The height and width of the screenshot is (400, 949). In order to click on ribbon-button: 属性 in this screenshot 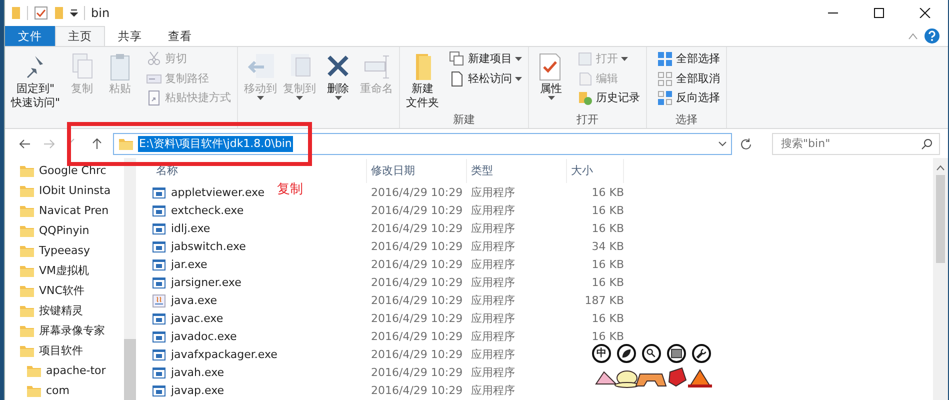, I will do `click(551, 81)`.